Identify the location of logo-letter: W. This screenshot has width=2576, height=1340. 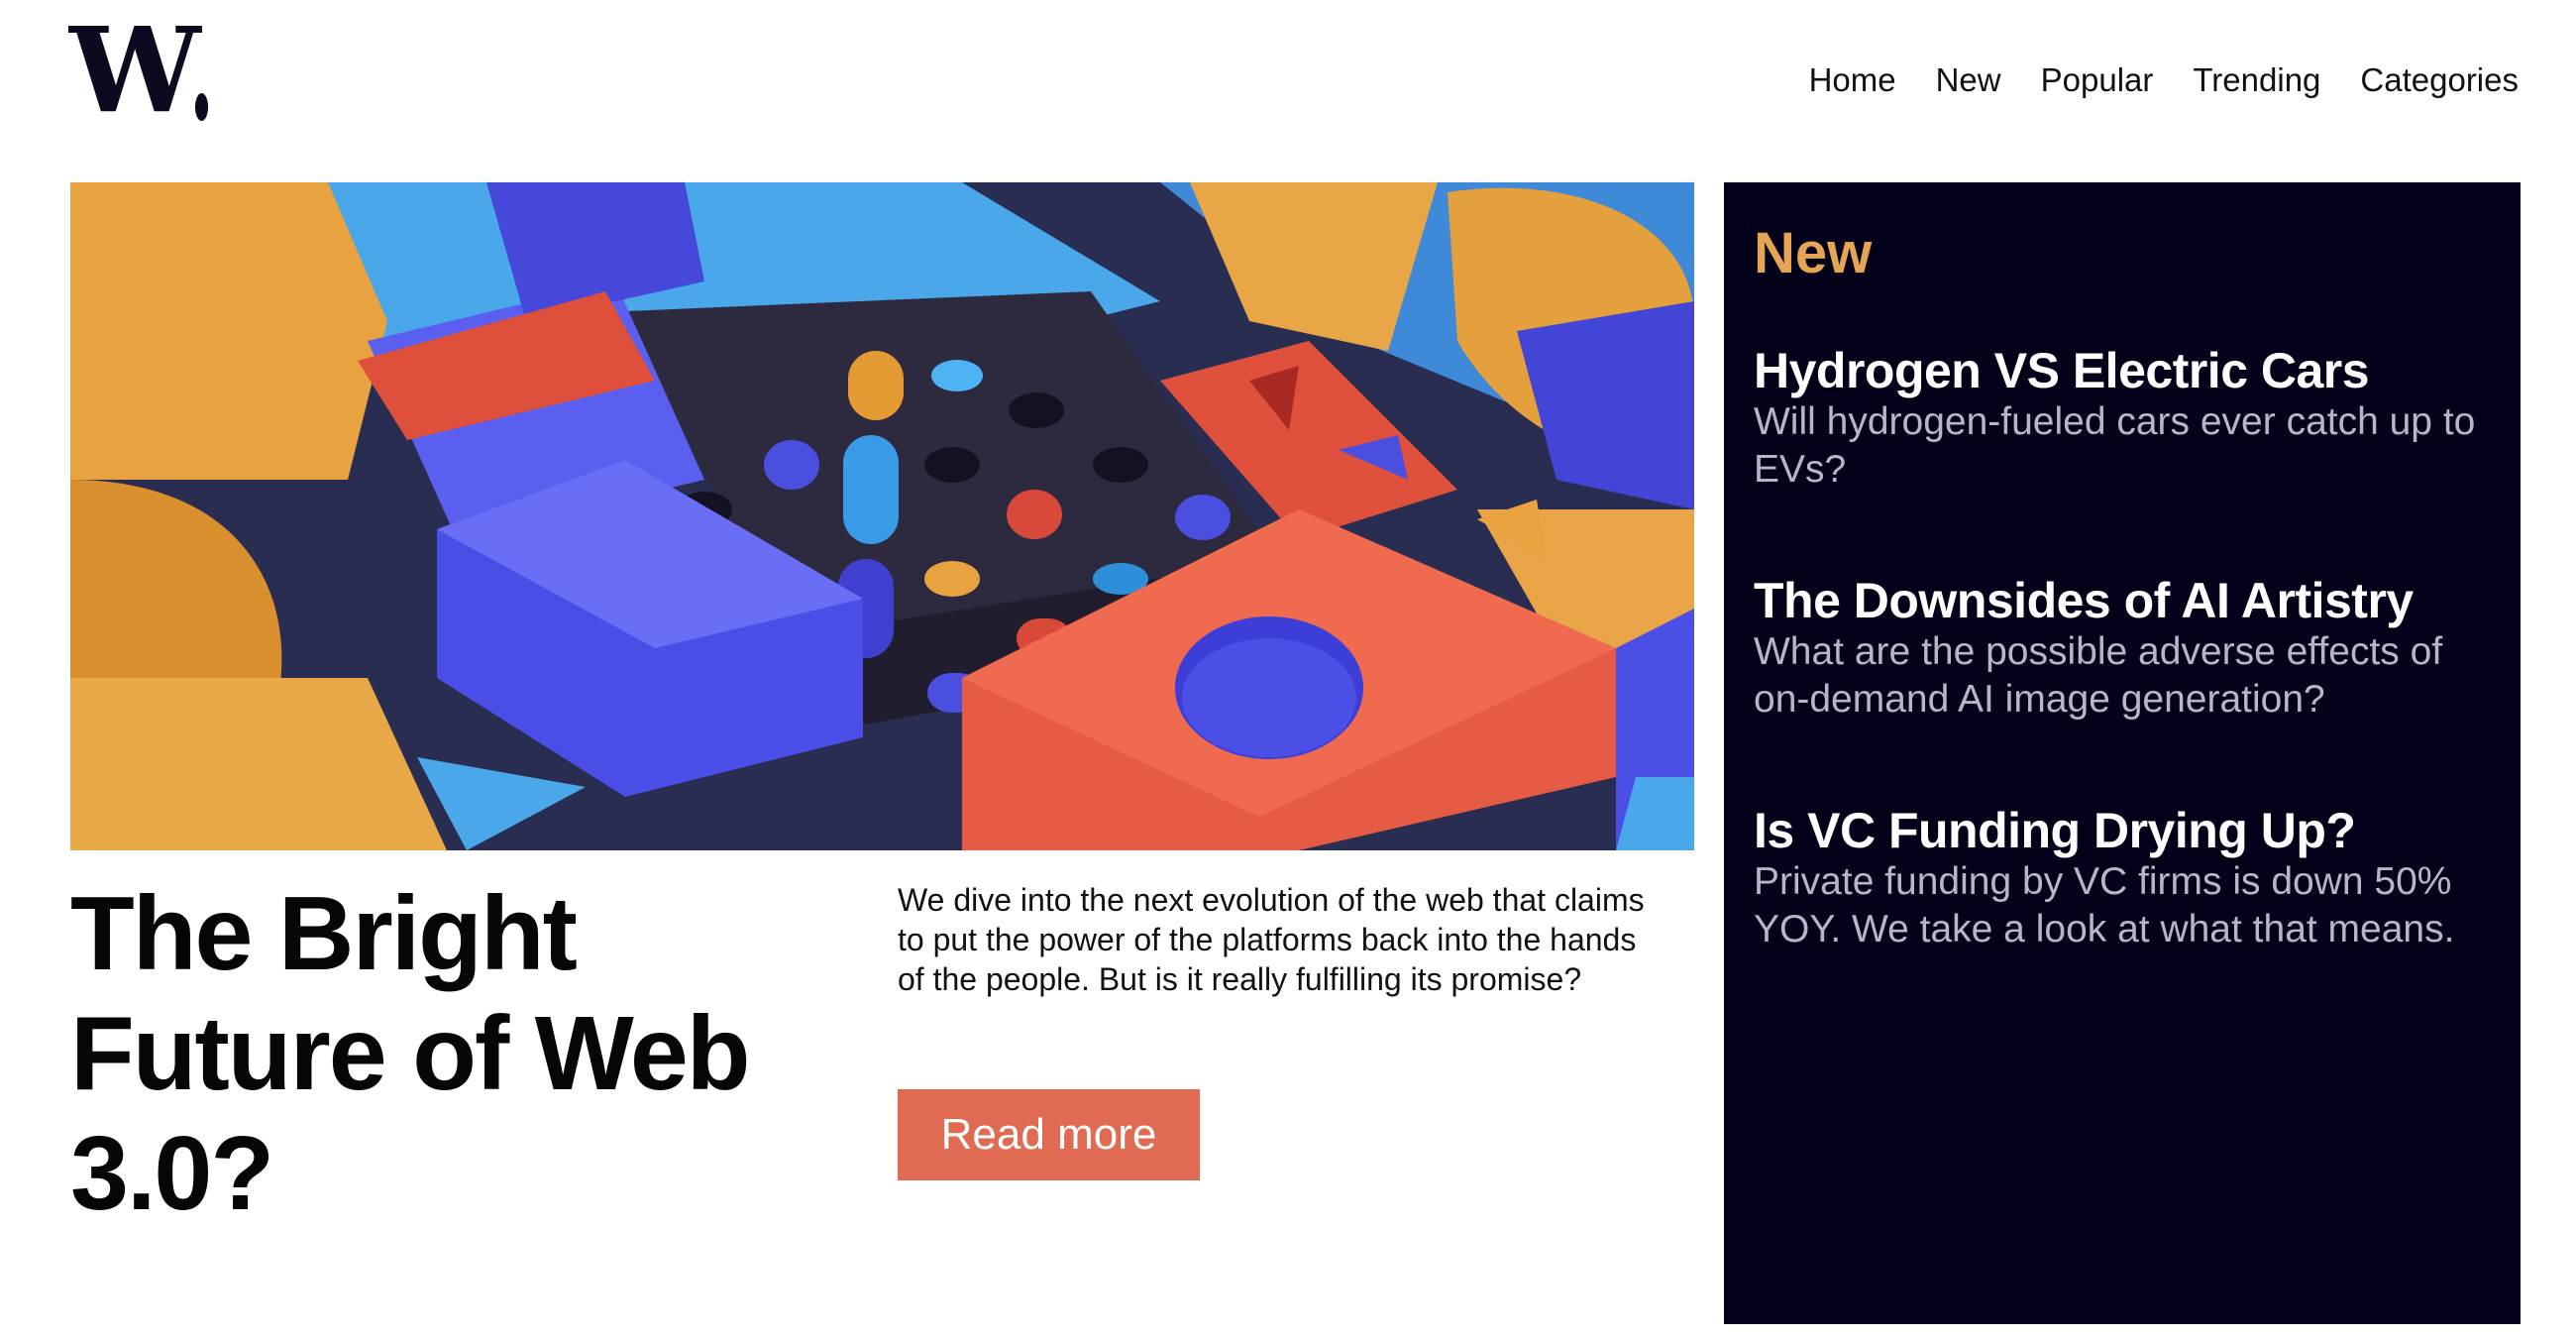
(135, 70).